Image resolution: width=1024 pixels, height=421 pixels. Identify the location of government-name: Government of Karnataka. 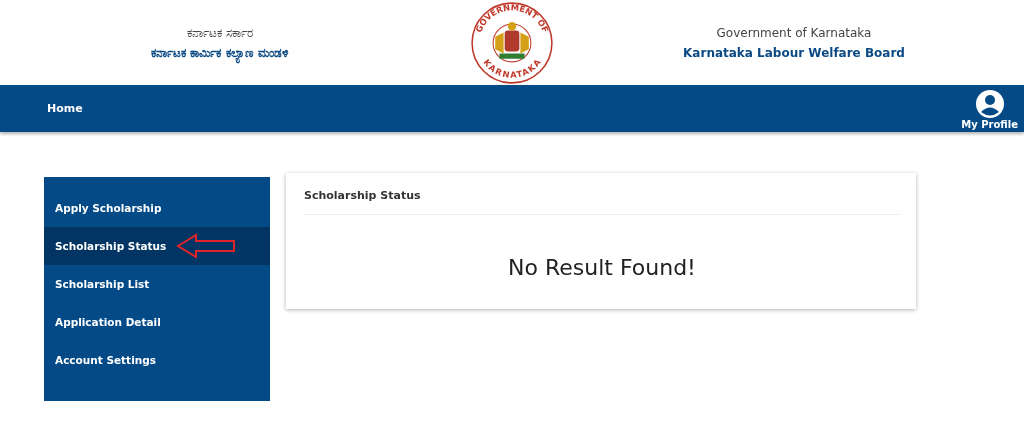
(794, 32).